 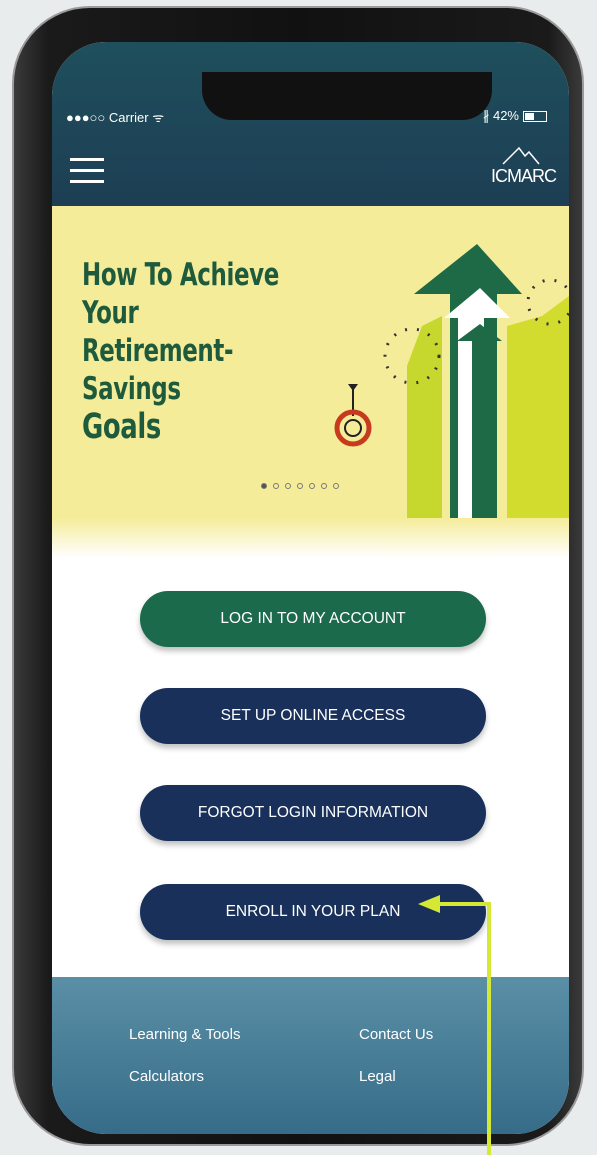 I want to click on battery-icon, so click(x=535, y=116).